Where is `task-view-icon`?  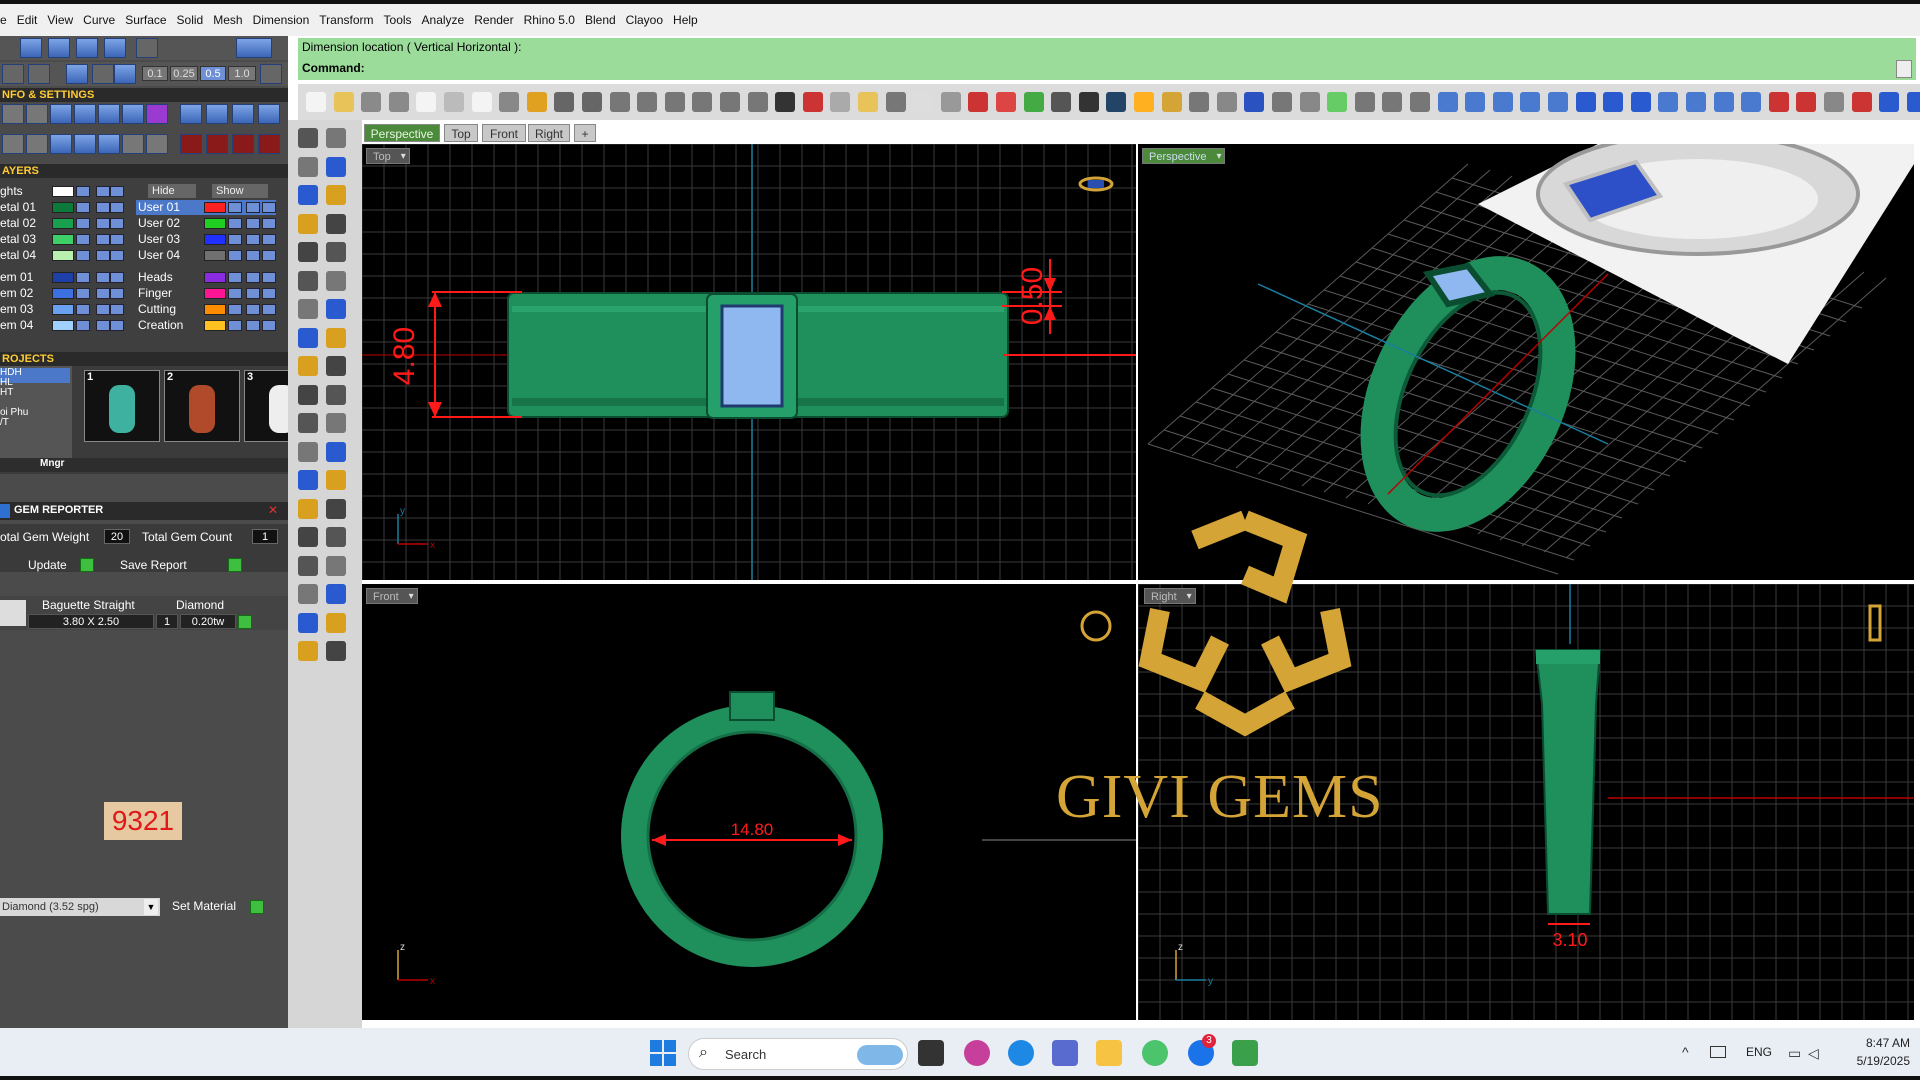
task-view-icon is located at coordinates (931, 1053).